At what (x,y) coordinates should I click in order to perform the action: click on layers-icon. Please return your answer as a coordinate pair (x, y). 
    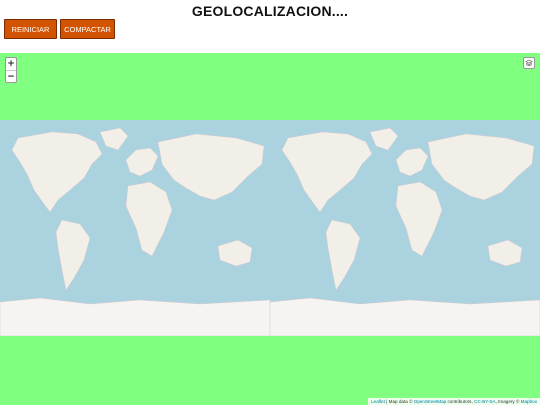
    Looking at the image, I should click on (529, 63).